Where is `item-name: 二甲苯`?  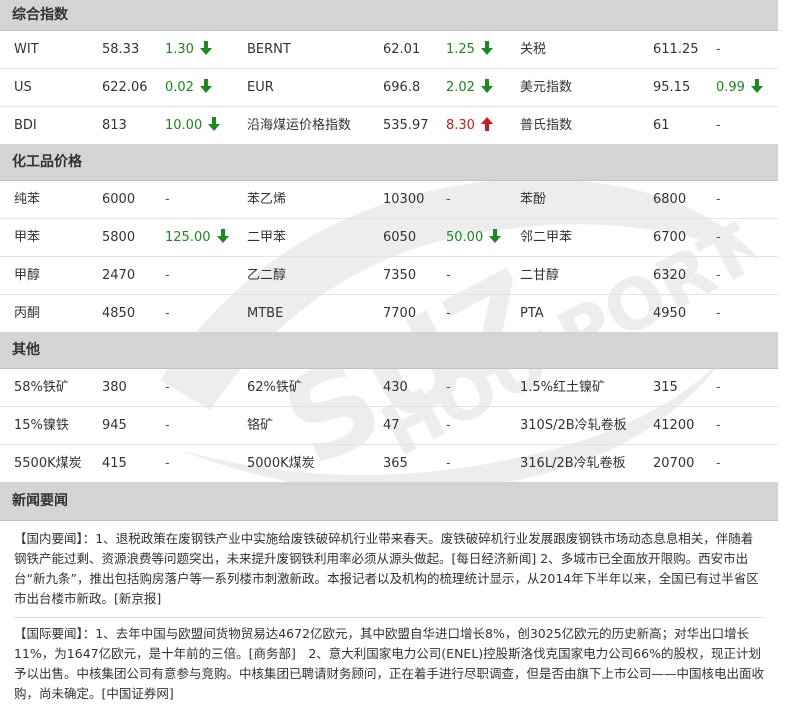 item-name: 二甲苯 is located at coordinates (267, 237).